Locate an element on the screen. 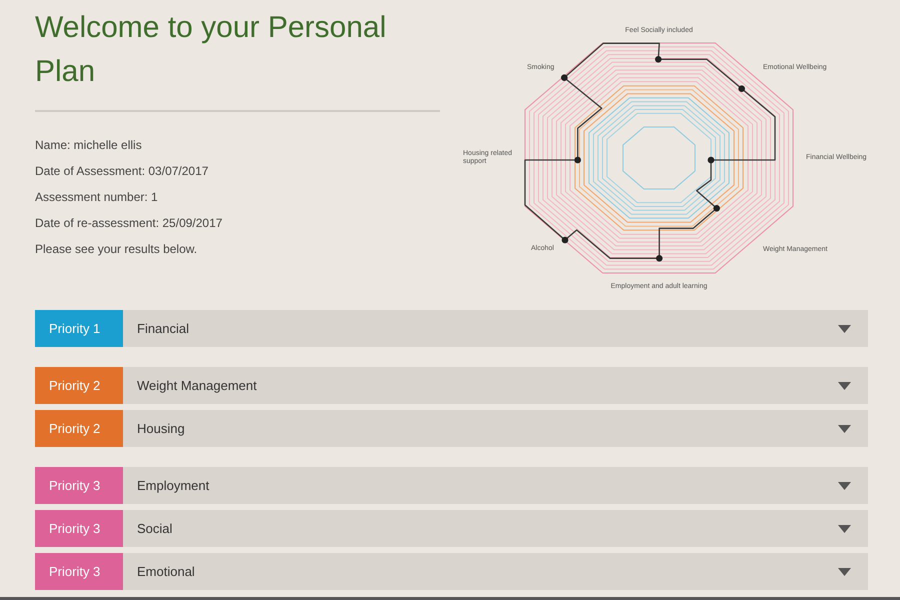 The image size is (900, 600). accordion-header: Priority 3 Emotional is located at coordinates (451, 571).